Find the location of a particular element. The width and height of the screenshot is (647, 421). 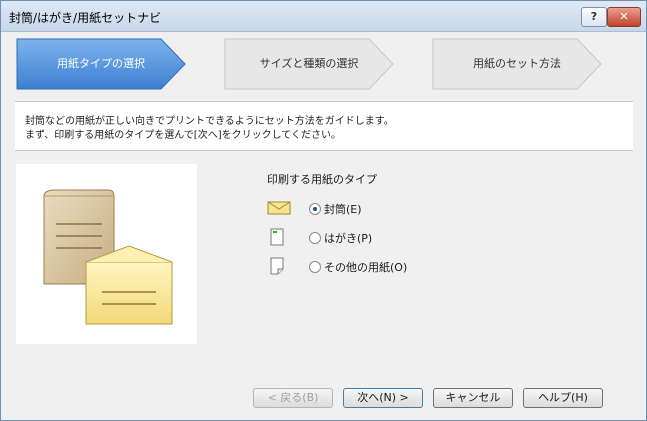

envelope-option: 封筒(E) is located at coordinates (367, 208).